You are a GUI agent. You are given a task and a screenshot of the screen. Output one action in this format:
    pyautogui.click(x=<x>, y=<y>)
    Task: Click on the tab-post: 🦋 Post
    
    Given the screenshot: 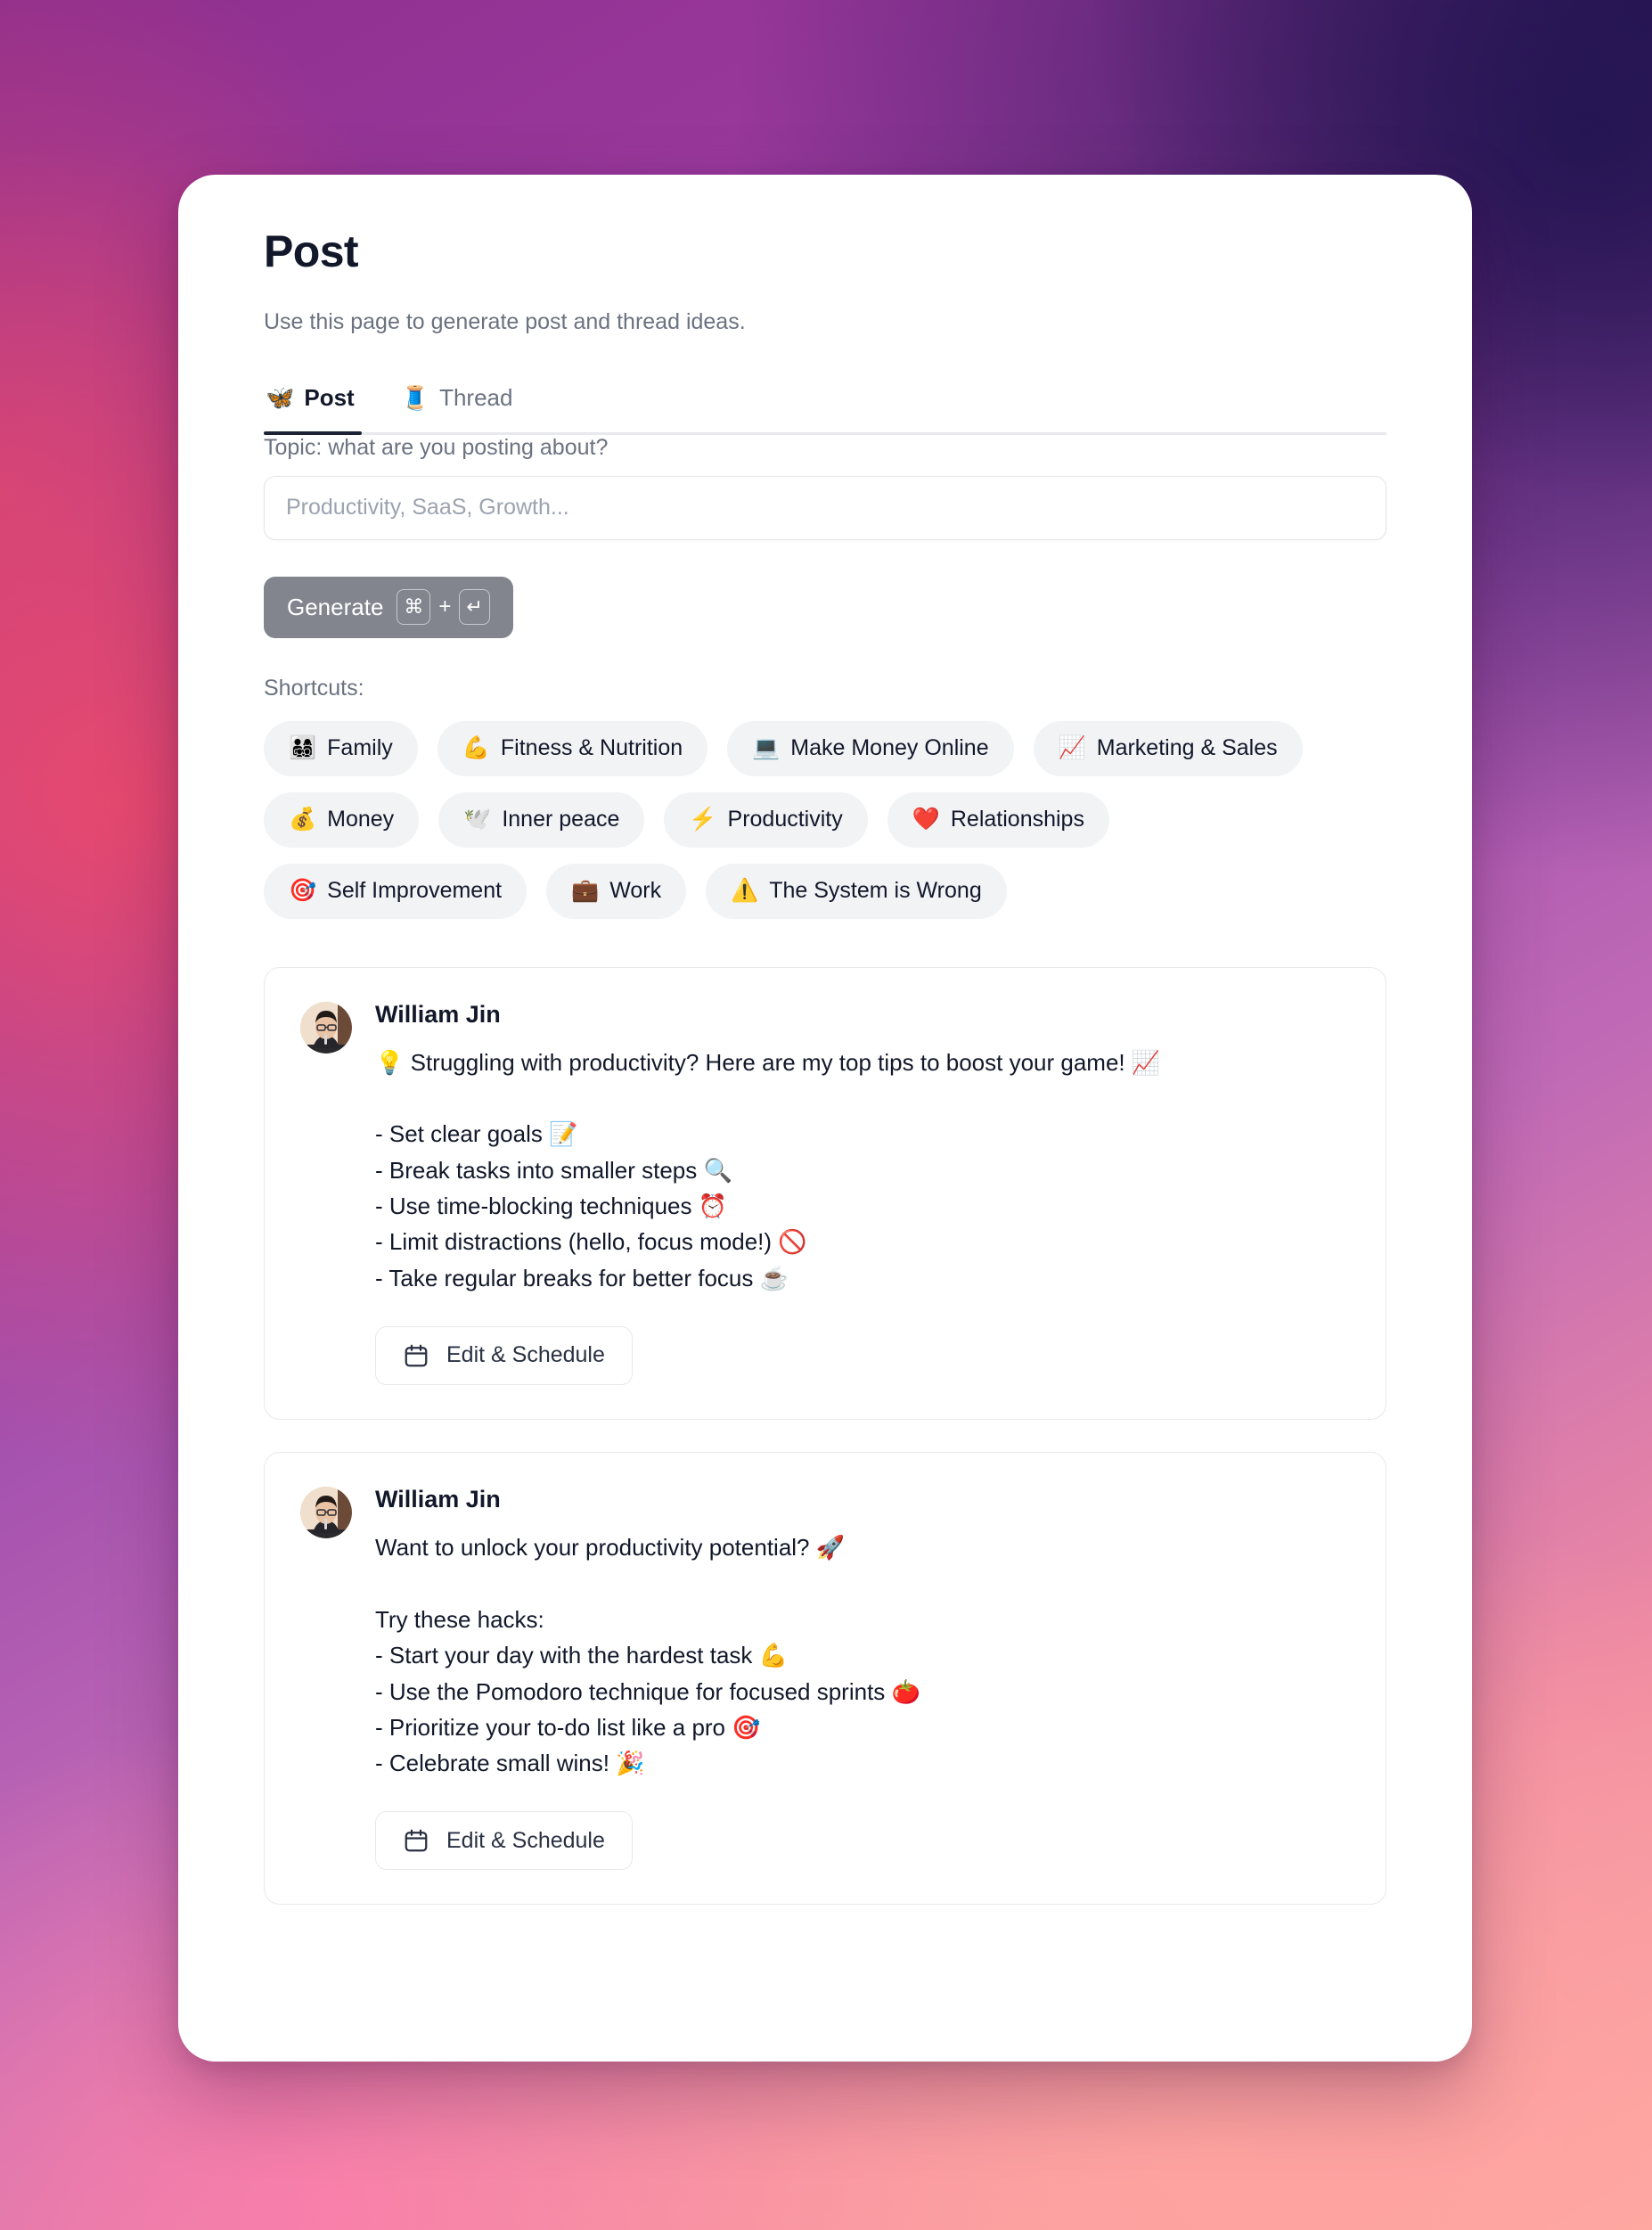 What is the action you would take?
    pyautogui.click(x=310, y=406)
    